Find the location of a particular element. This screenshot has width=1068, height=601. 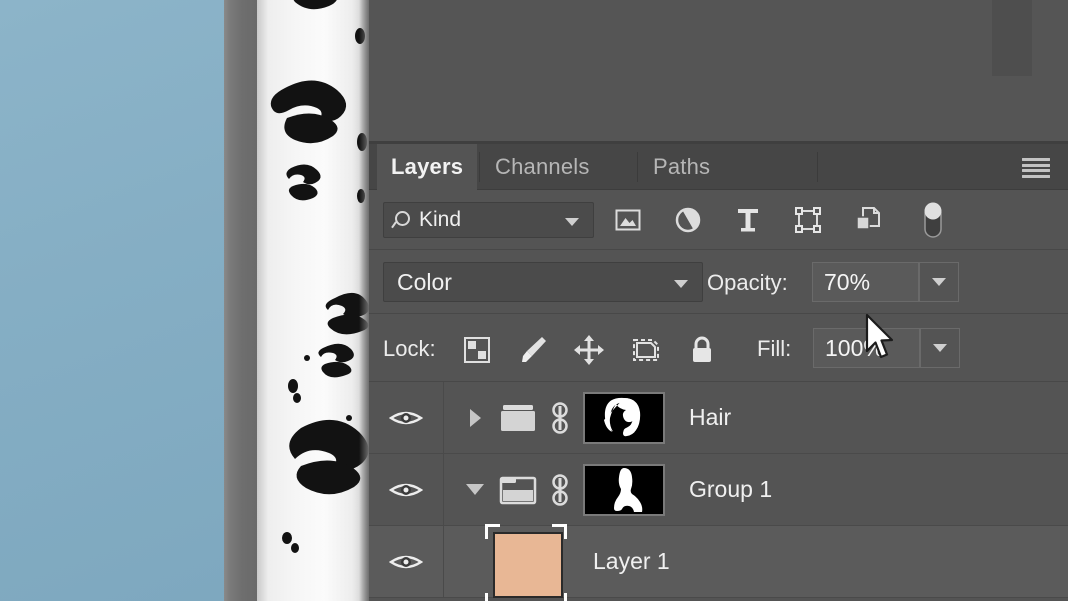

lock-row: Lock: Fill: 100% is located at coordinates (718, 348).